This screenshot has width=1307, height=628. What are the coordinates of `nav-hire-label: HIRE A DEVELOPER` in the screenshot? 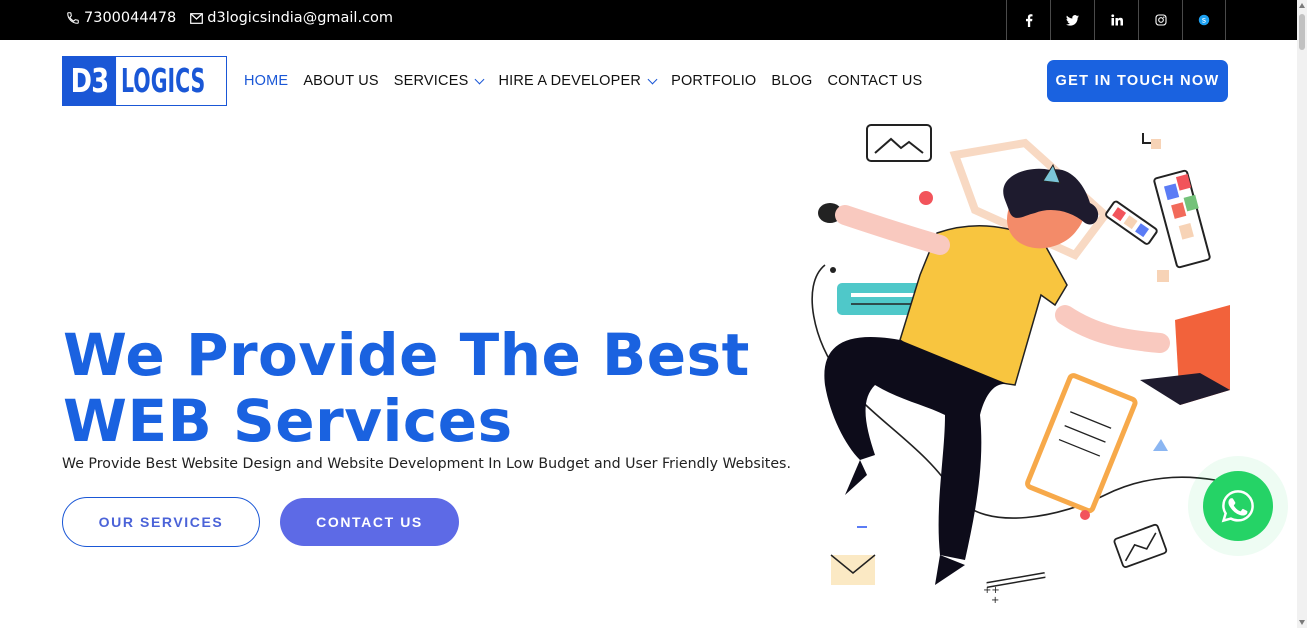 It's located at (570, 81).